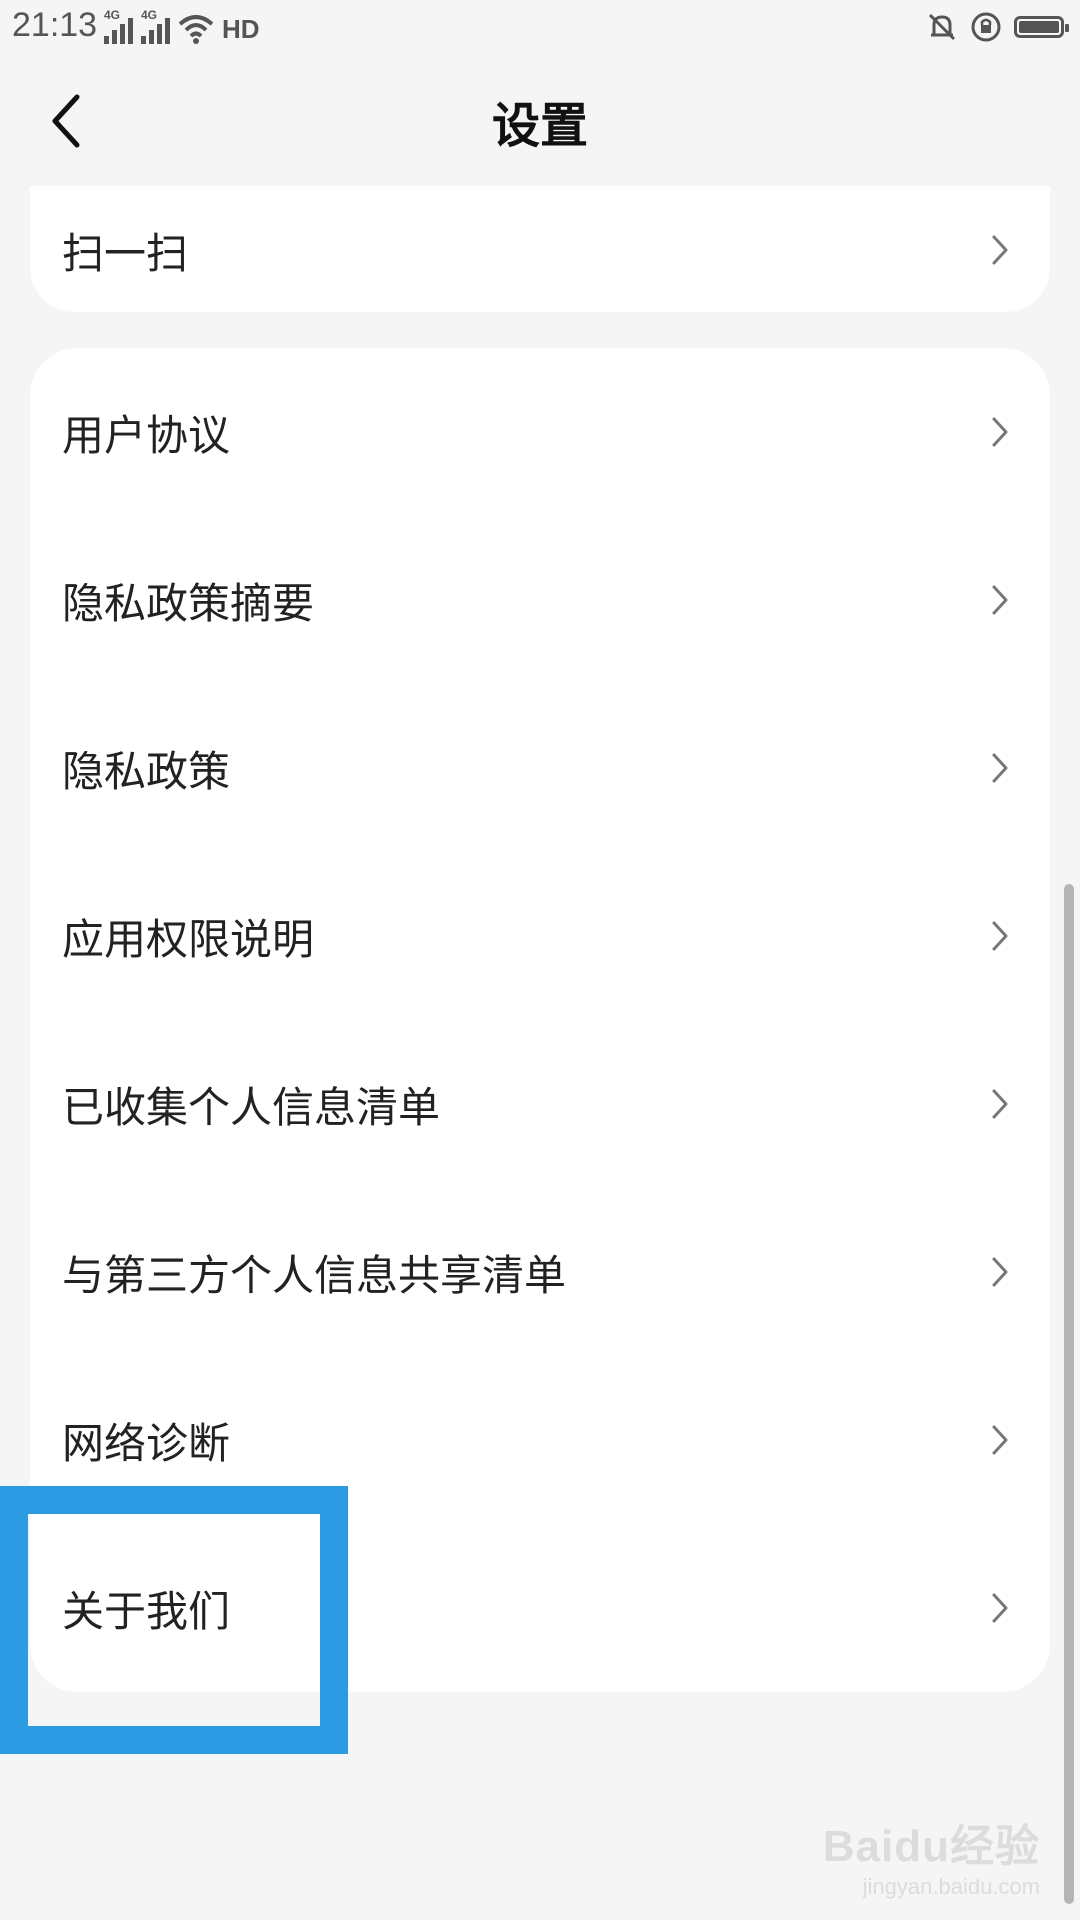 Image resolution: width=1080 pixels, height=1920 pixels. I want to click on battery-icon, so click(1041, 27).